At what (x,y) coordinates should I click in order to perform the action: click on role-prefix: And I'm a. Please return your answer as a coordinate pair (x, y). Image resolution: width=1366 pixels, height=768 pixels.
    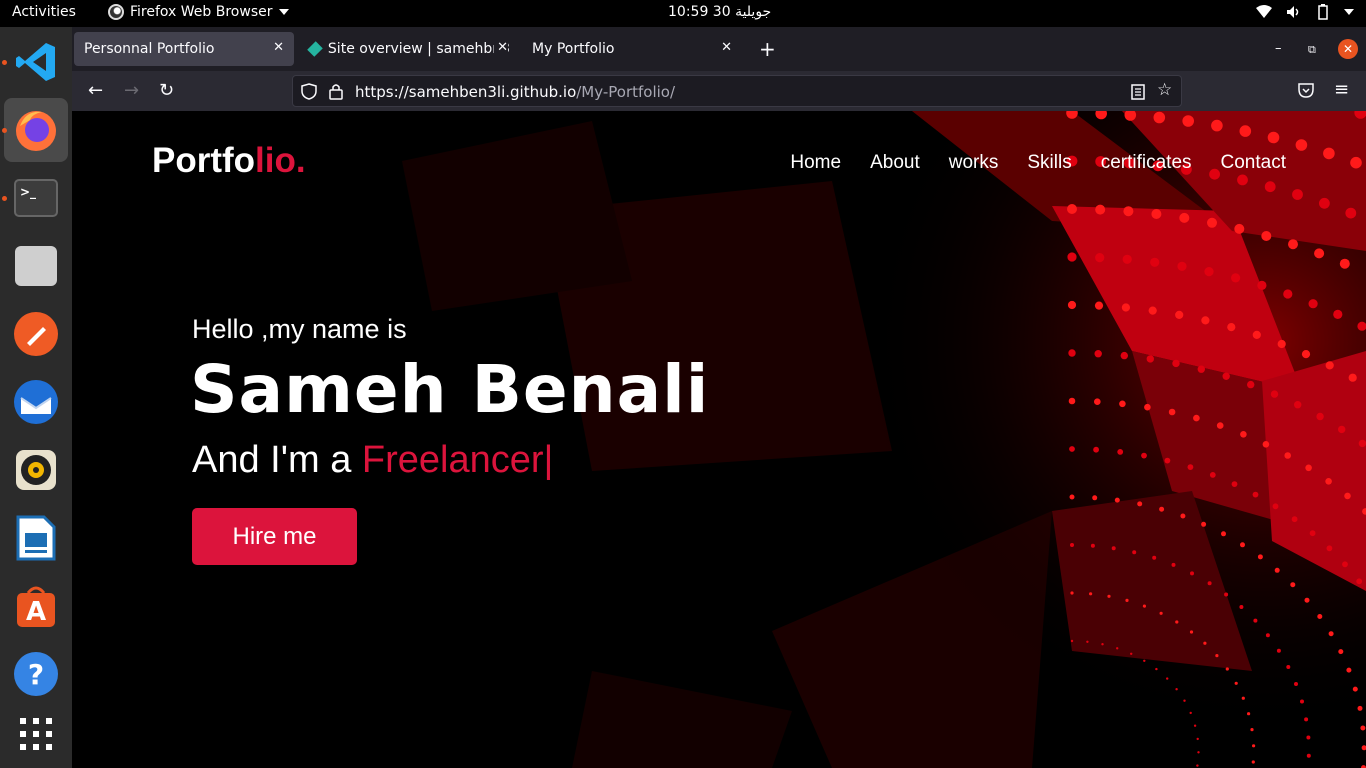
    Looking at the image, I should click on (277, 460).